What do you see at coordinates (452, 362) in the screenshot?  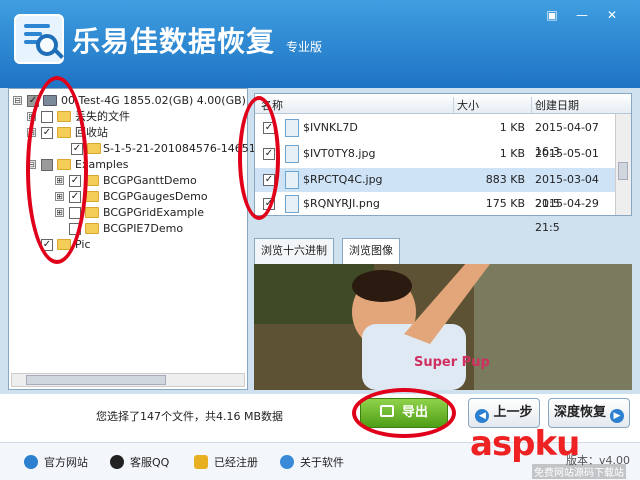 I see `shirt-text: Super Pup` at bounding box center [452, 362].